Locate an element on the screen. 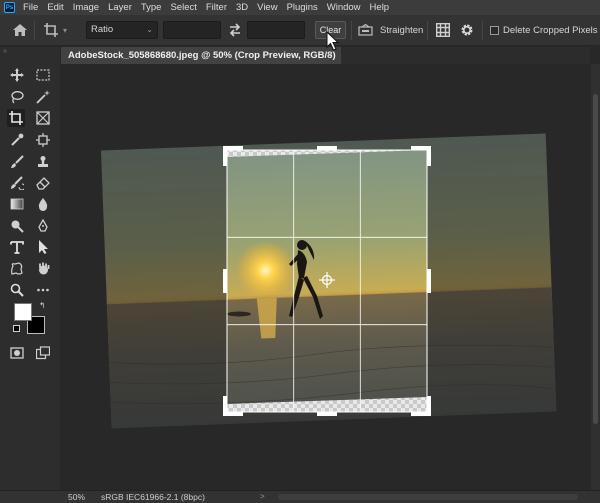  screen-mode-icon is located at coordinates (43, 353).